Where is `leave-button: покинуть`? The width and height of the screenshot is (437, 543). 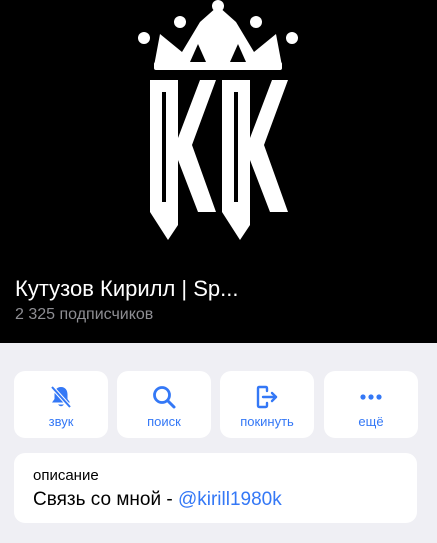
leave-button: покинуть is located at coordinates (267, 404).